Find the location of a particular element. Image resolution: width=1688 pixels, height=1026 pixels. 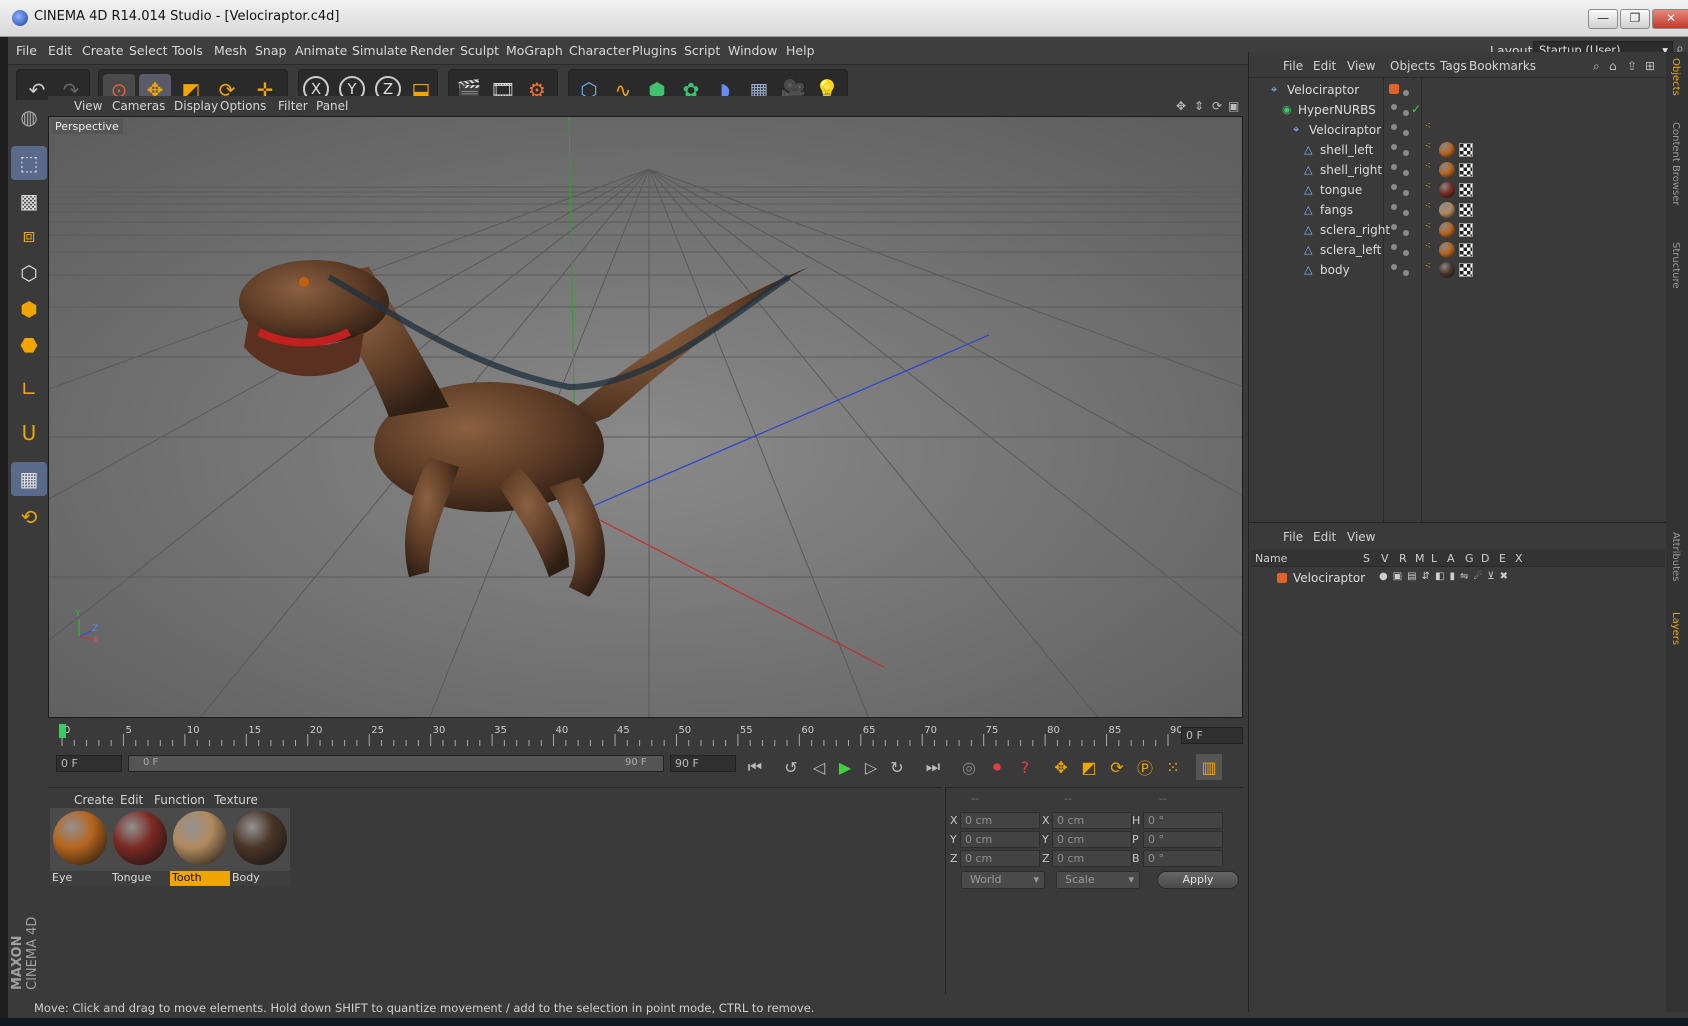

timeline-ruler: 0 5 10 15 20 25 30 35 40 45 50 55 60 65 70 75 80 85 90 0 F is located at coordinates (645, 736).